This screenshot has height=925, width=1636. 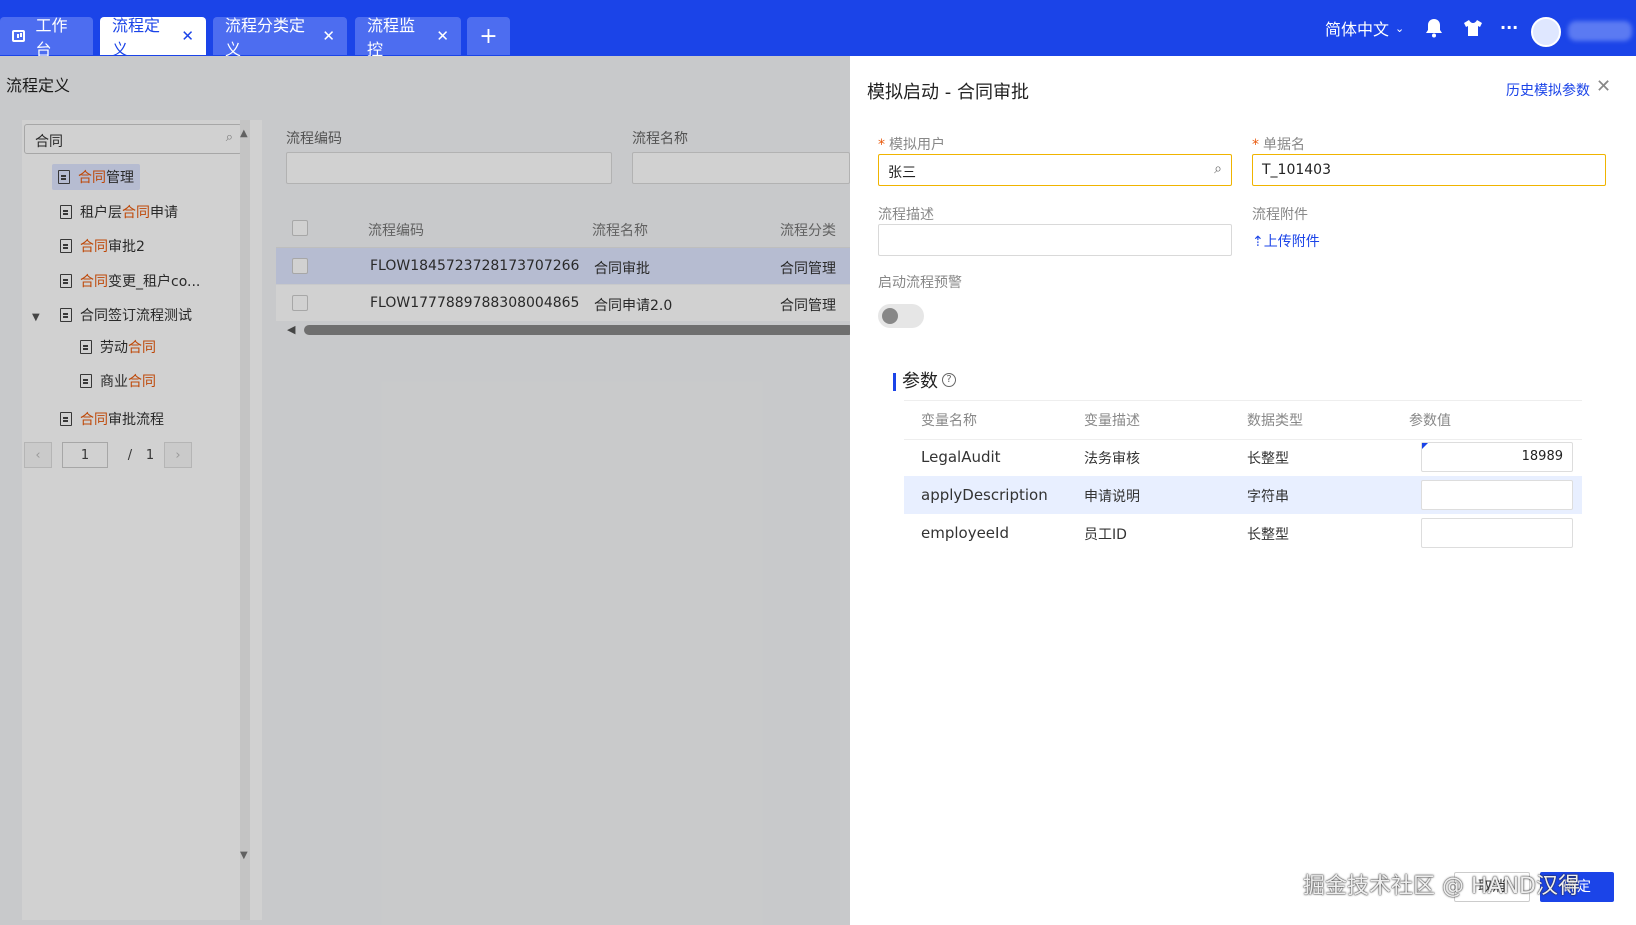 I want to click on param-name: employeeId, so click(x=965, y=533).